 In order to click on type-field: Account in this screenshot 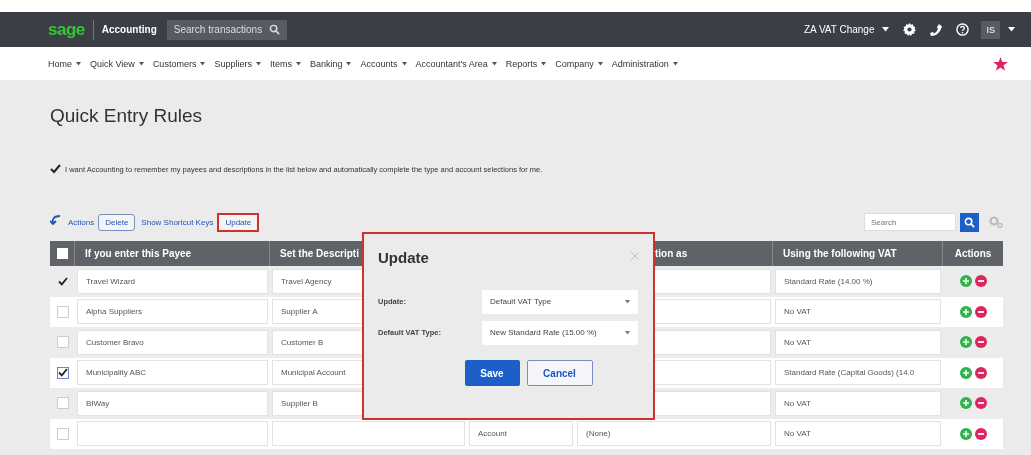, I will do `click(521, 434)`.